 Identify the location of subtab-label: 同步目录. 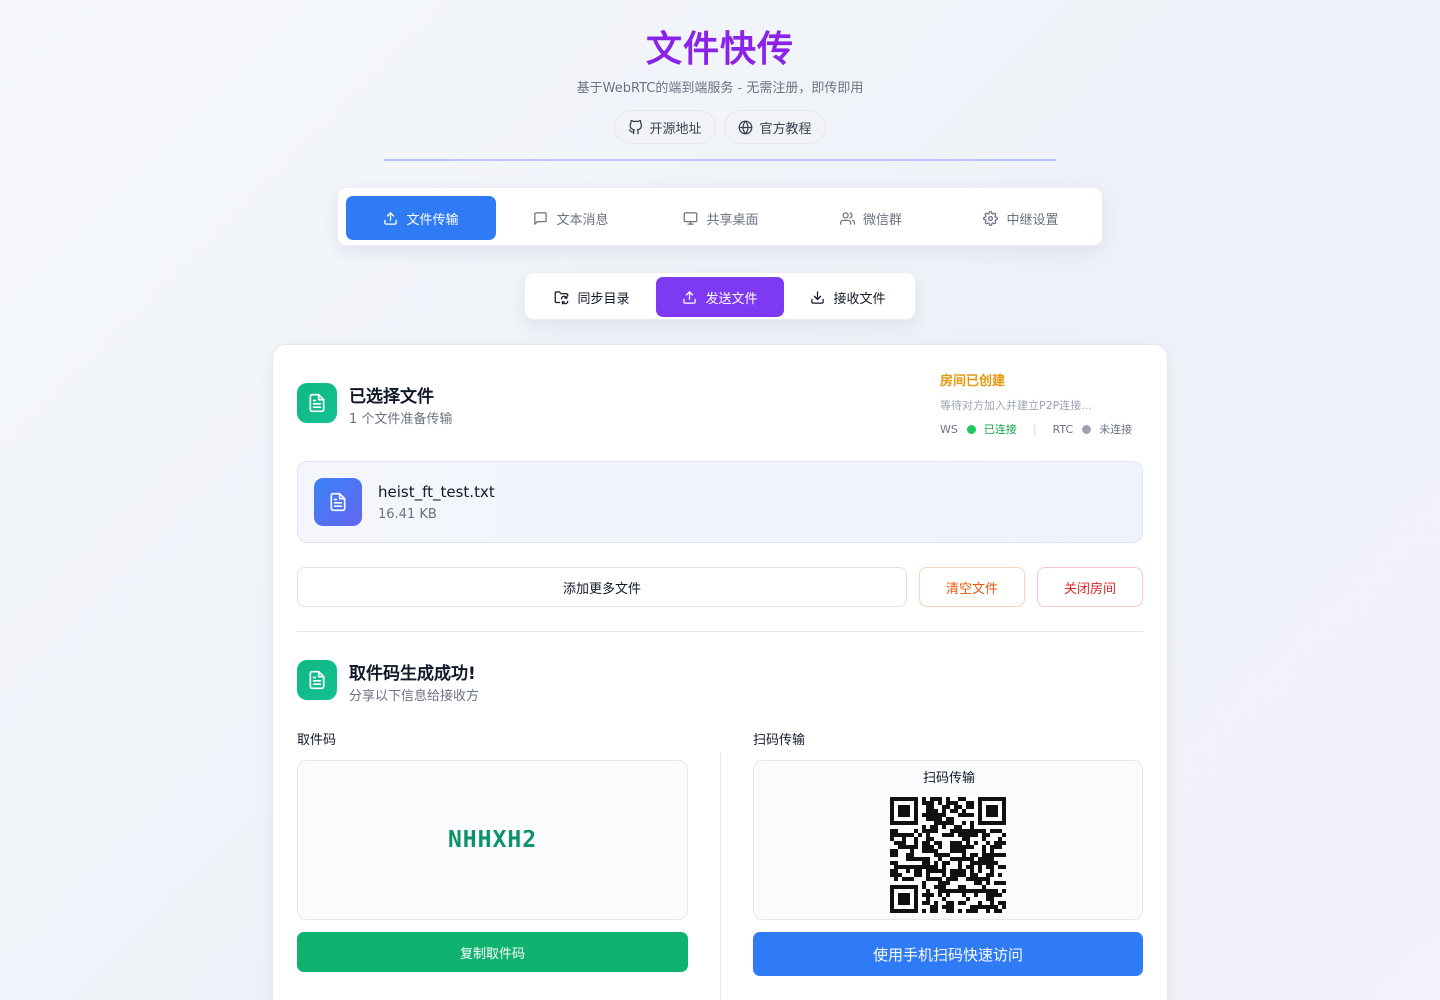
(603, 299).